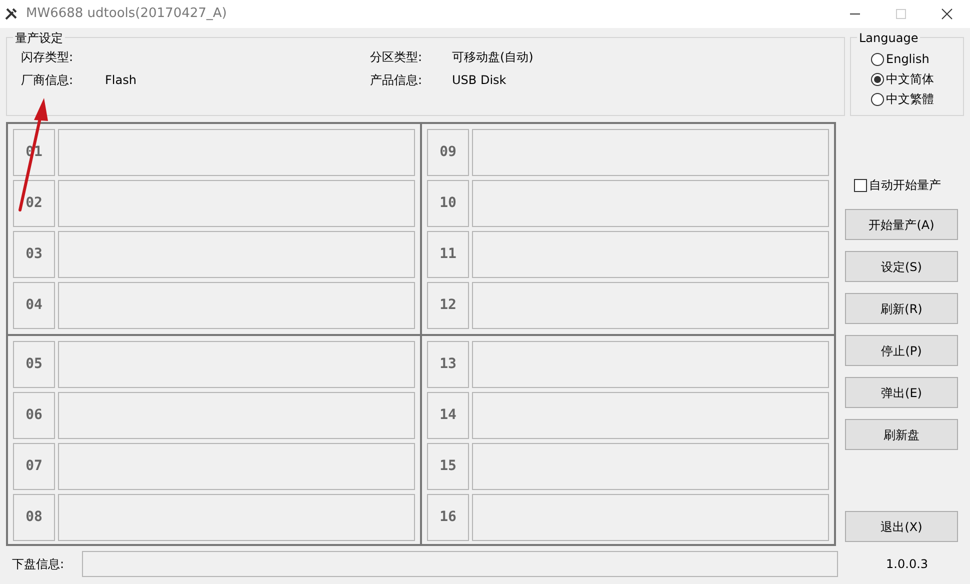 Image resolution: width=970 pixels, height=584 pixels. What do you see at coordinates (448, 415) in the screenshot?
I see `port-number: 14` at bounding box center [448, 415].